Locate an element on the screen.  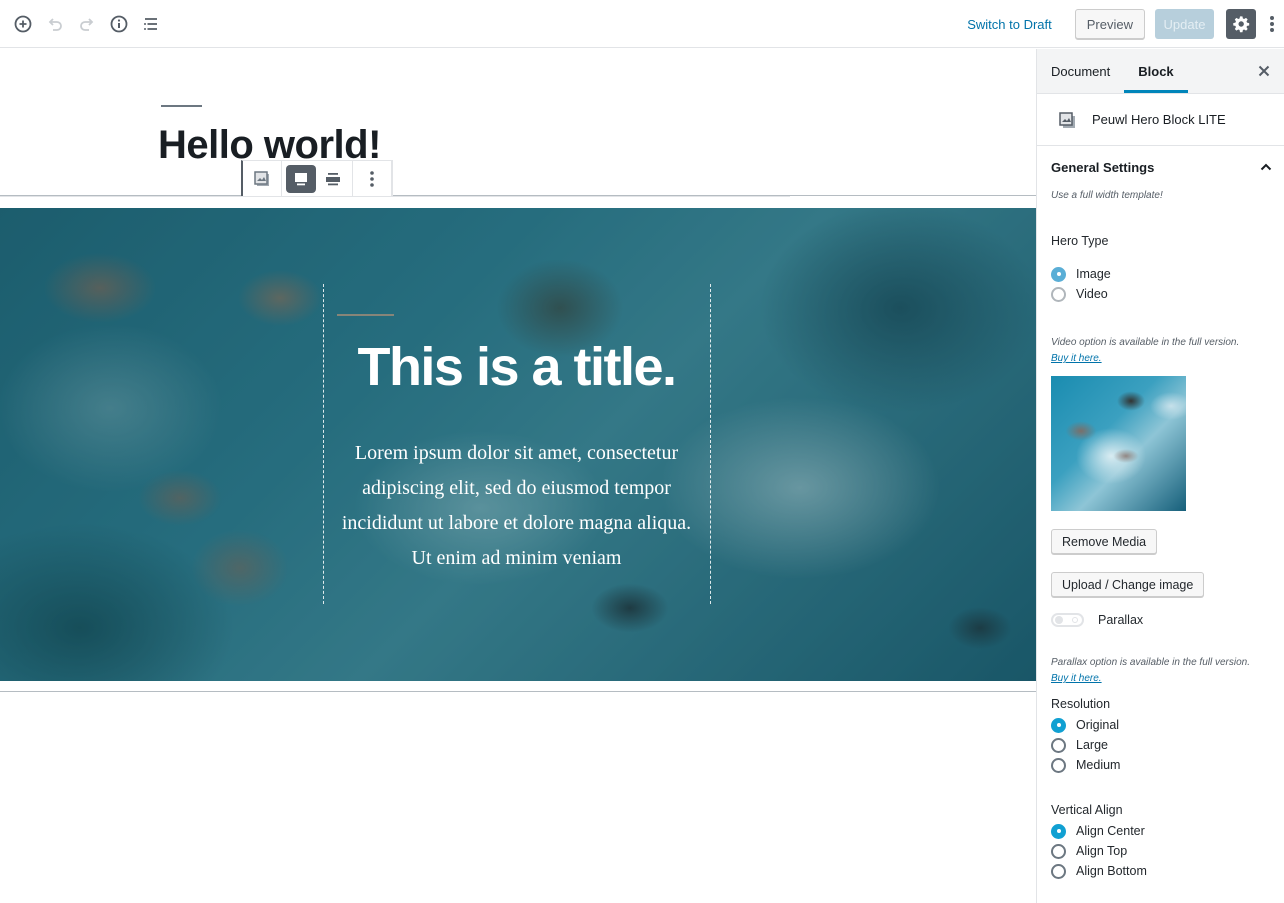
radio-video is located at coordinates (1058, 294).